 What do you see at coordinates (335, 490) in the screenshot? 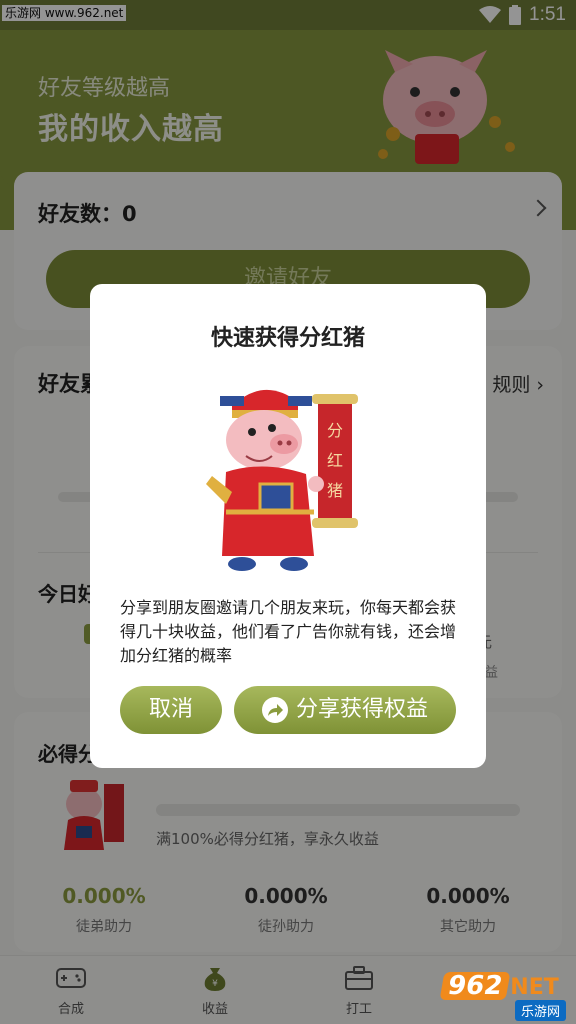
I see `scroll-char: 猪` at bounding box center [335, 490].